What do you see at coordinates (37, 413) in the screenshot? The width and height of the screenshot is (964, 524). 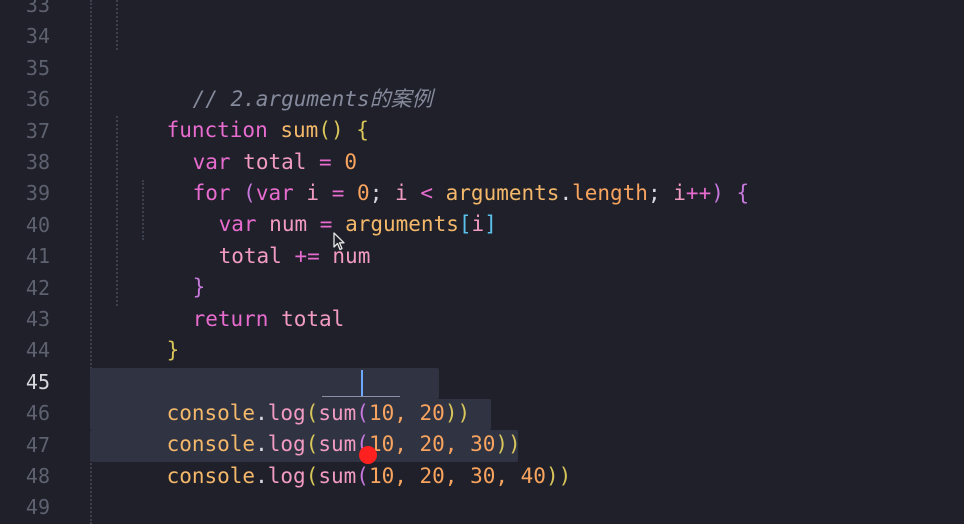 I see `line-number: 46` at bounding box center [37, 413].